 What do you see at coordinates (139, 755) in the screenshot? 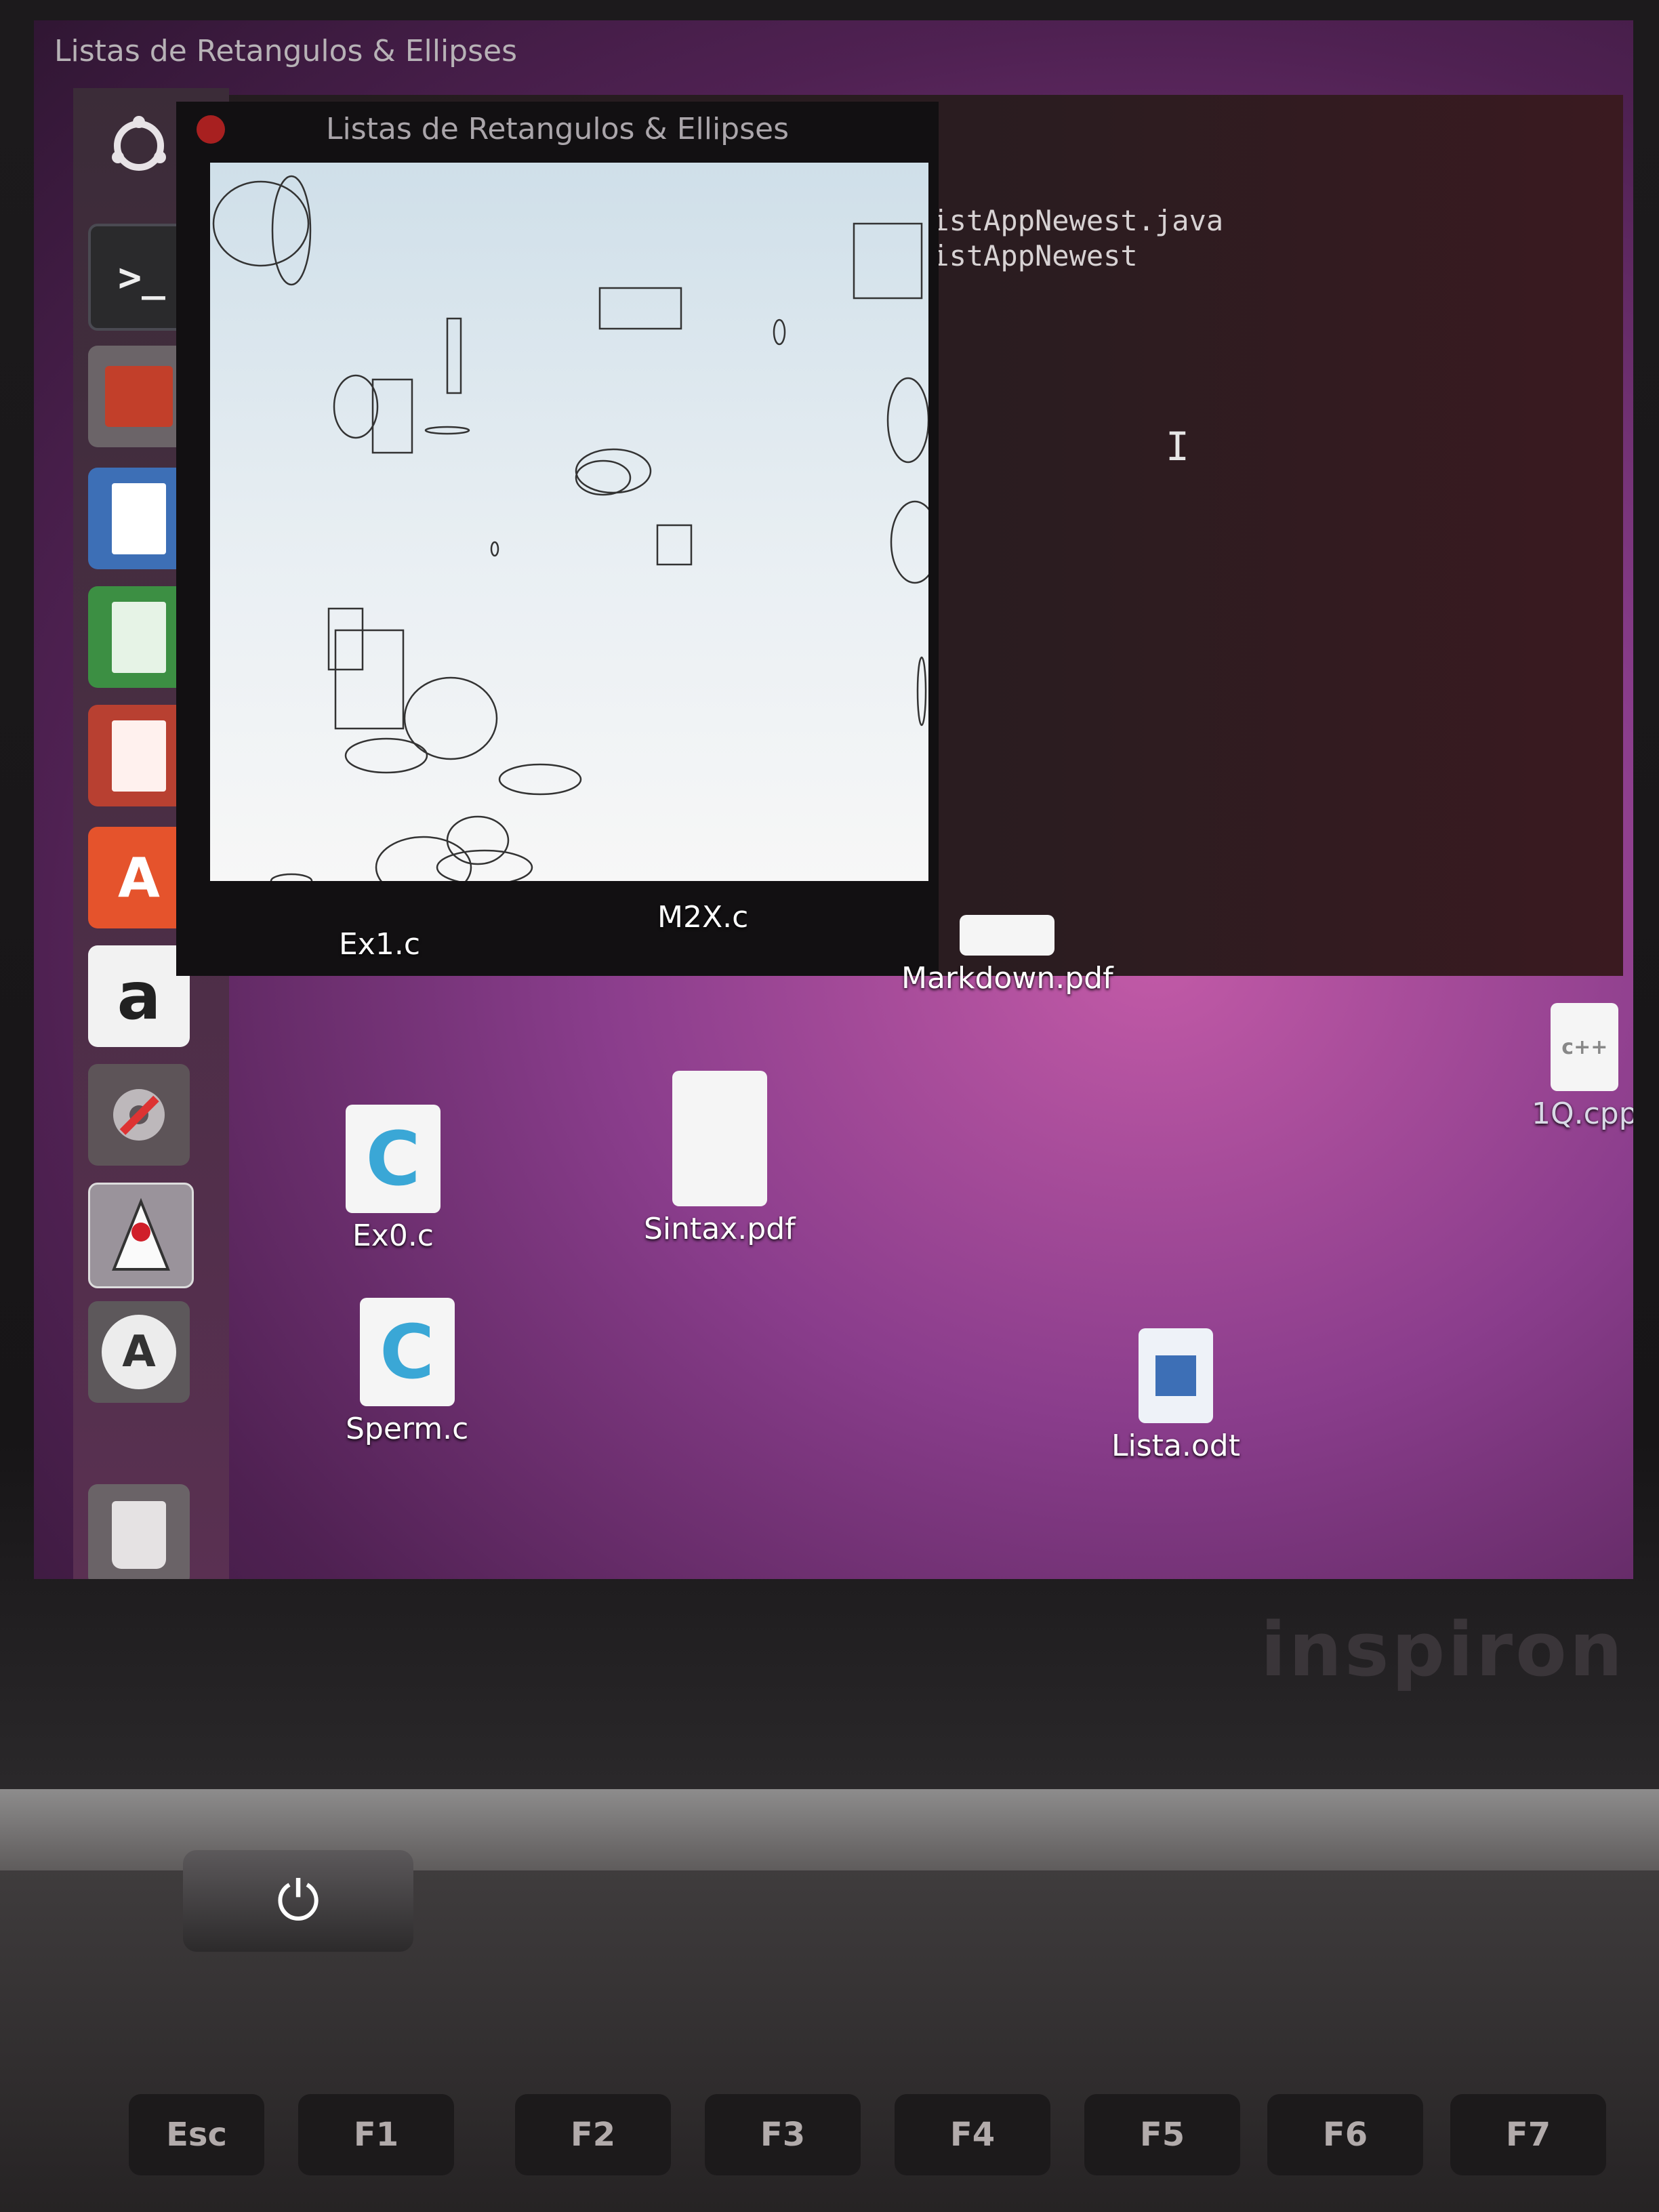
I see `impress-icon` at bounding box center [139, 755].